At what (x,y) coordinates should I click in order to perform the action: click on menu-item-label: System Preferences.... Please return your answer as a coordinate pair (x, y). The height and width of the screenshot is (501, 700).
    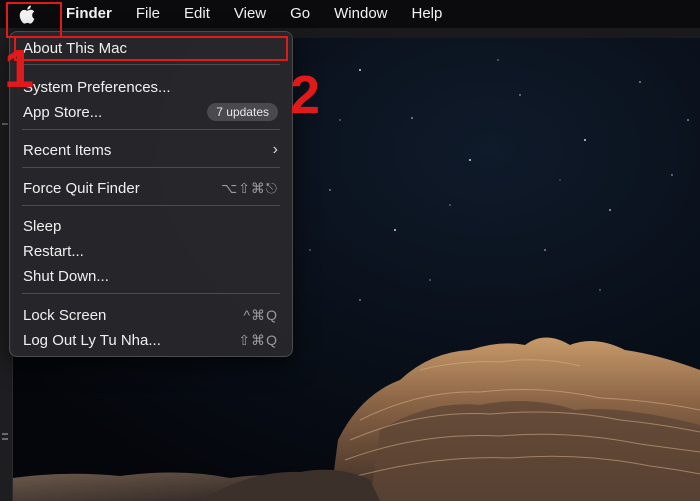
    Looking at the image, I should click on (97, 87).